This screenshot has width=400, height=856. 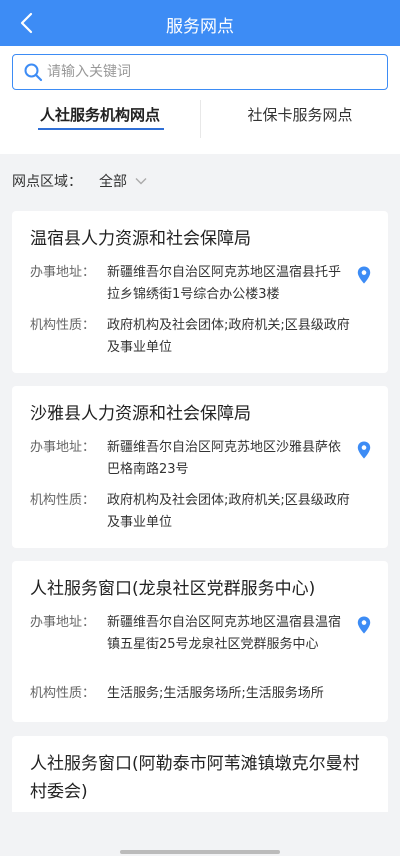 I want to click on card-title: 沙雅县人力资源和社会保障局, so click(x=140, y=414).